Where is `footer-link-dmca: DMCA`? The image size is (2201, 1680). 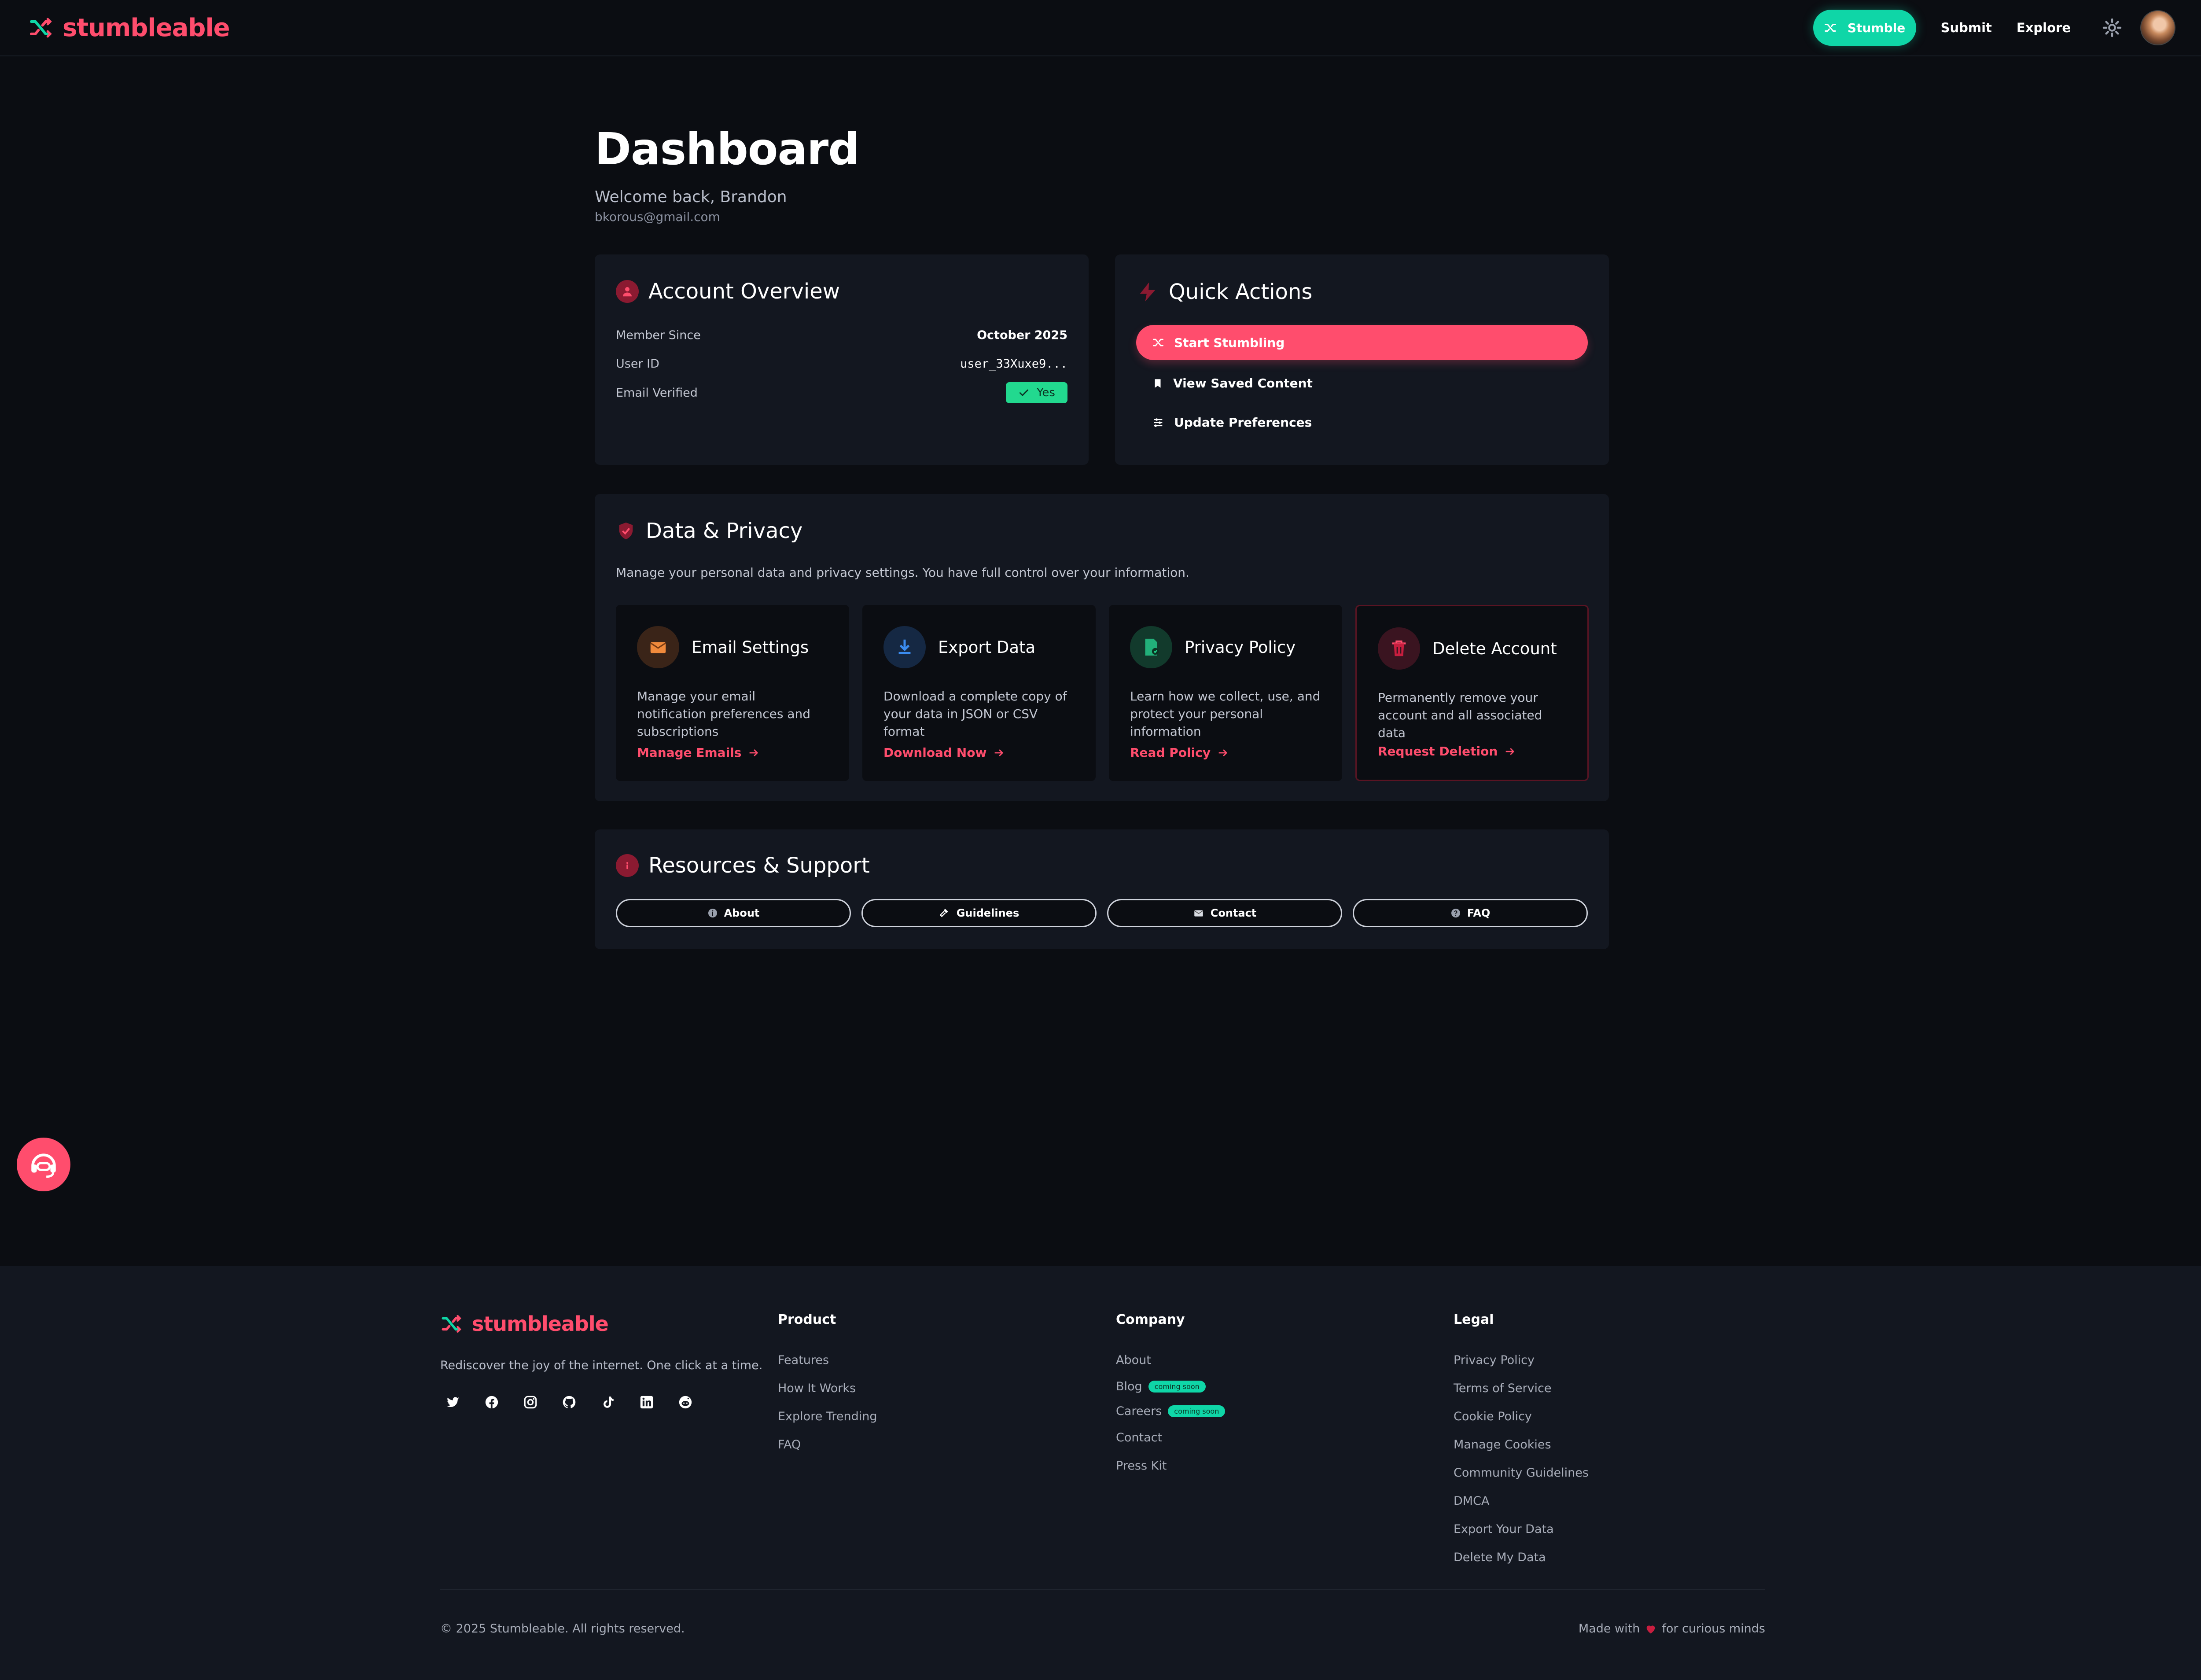
footer-link-dmca: DMCA is located at coordinates (1521, 1501).